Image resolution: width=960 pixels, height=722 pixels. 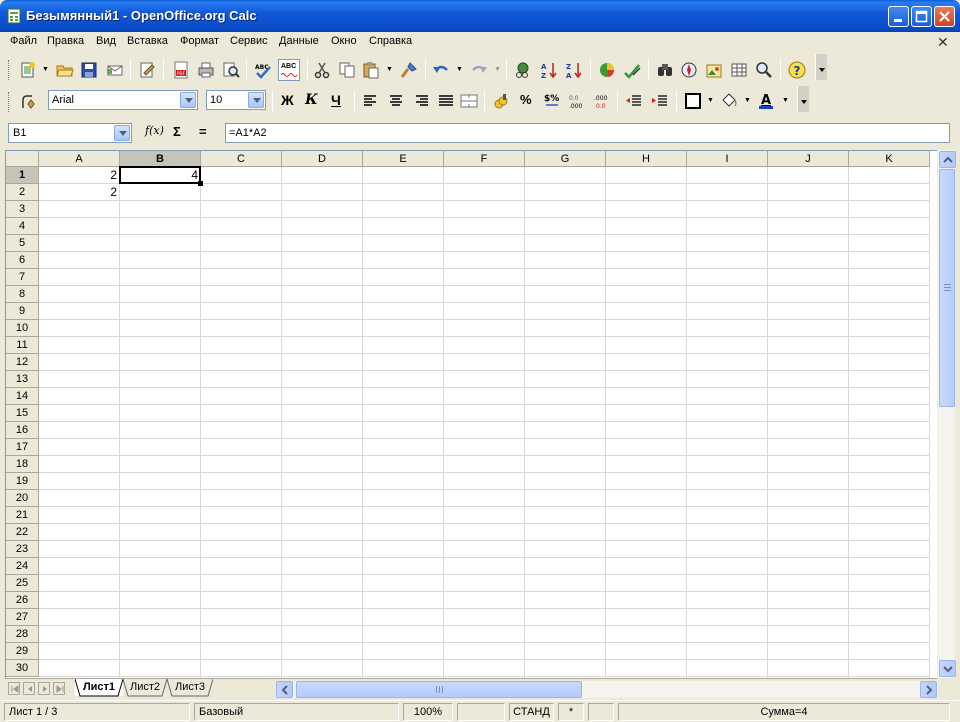 What do you see at coordinates (428, 712) in the screenshot?
I see `status-zoom: 100%` at bounding box center [428, 712].